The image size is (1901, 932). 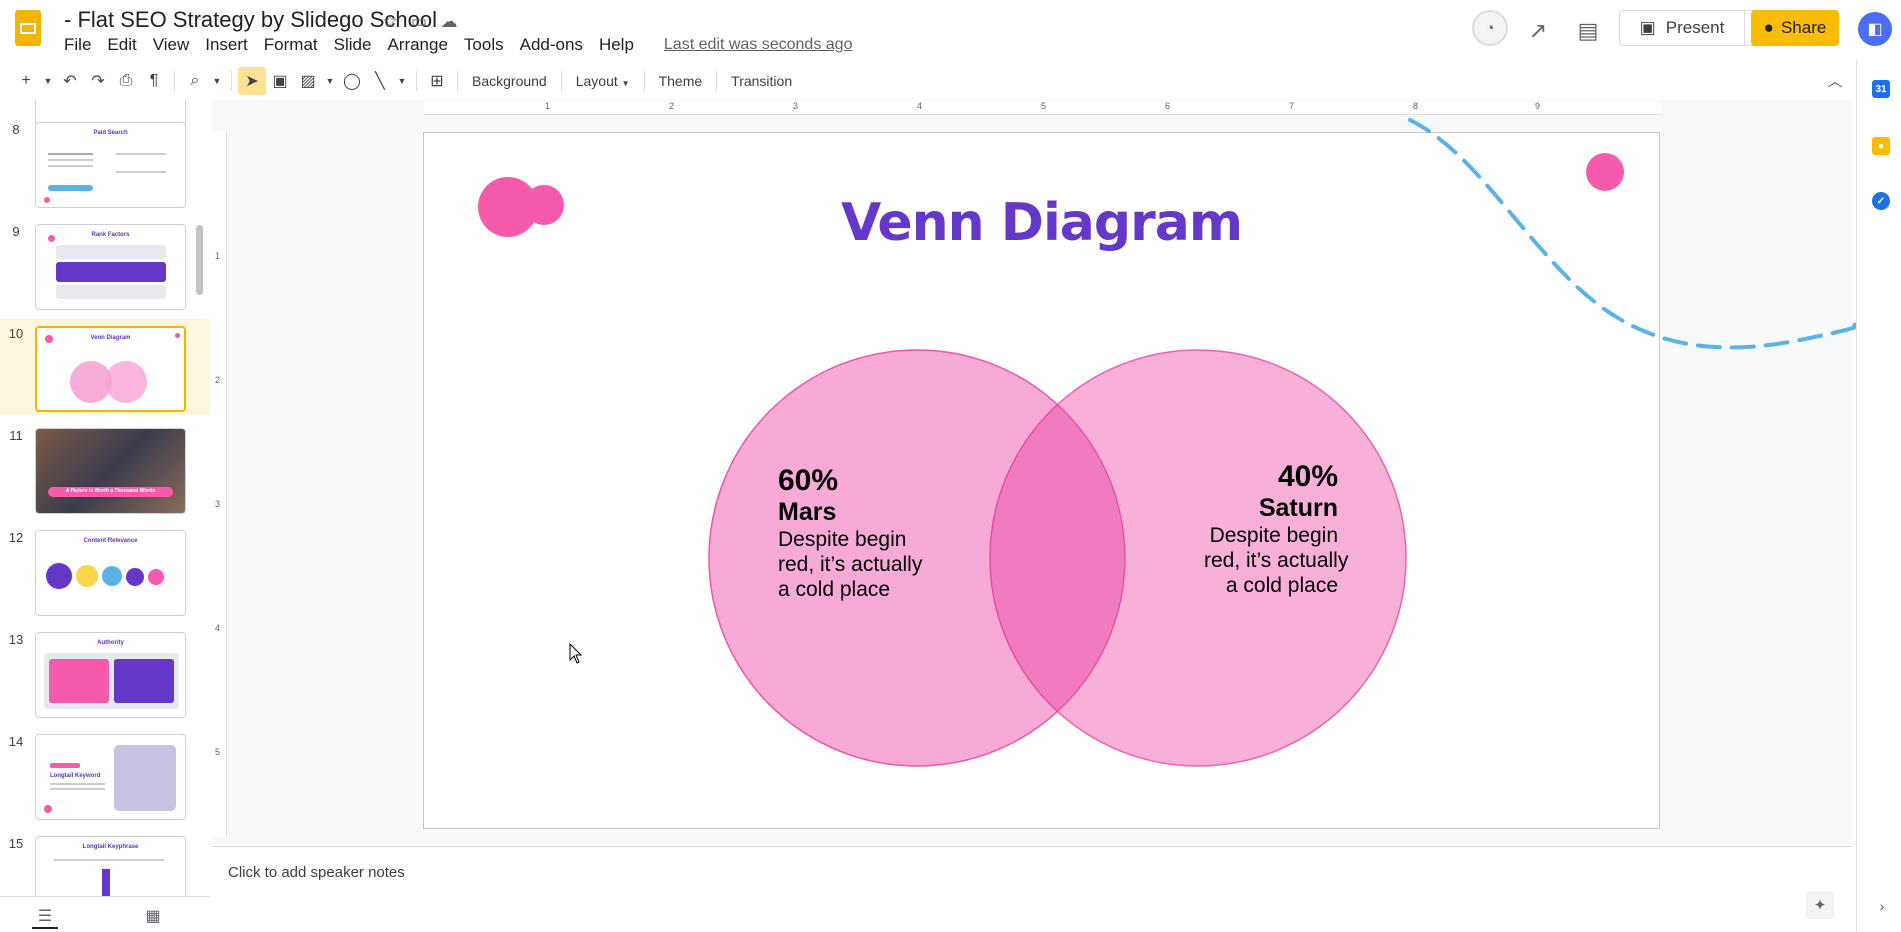 What do you see at coordinates (484, 45) in the screenshot?
I see `menu-tools: Tools` at bounding box center [484, 45].